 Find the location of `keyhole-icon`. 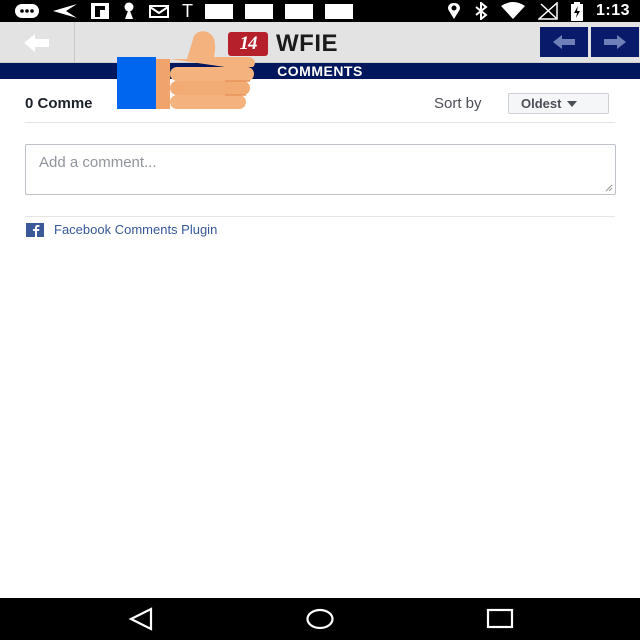

keyhole-icon is located at coordinates (129, 10).